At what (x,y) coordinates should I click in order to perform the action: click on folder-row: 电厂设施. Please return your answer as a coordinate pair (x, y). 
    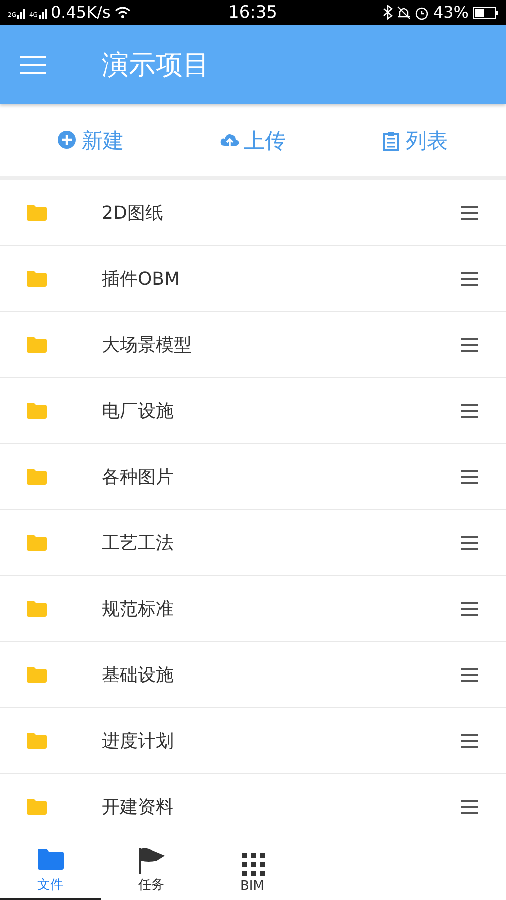
    Looking at the image, I should click on (253, 411).